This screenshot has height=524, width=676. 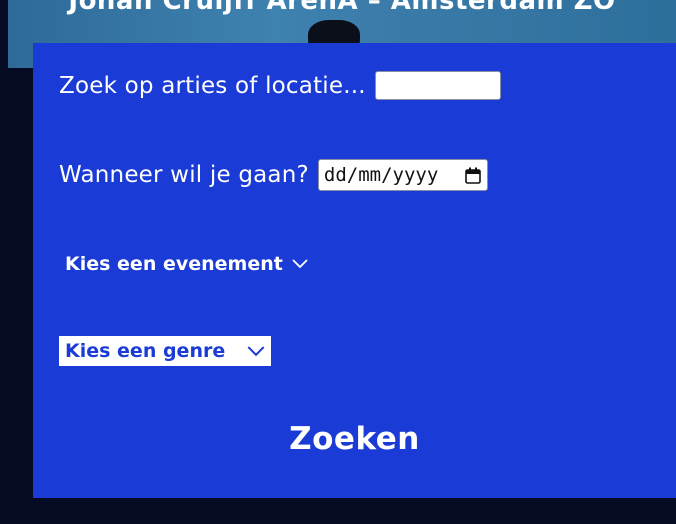 What do you see at coordinates (145, 351) in the screenshot?
I see `genre-select-value: Kies een genre` at bounding box center [145, 351].